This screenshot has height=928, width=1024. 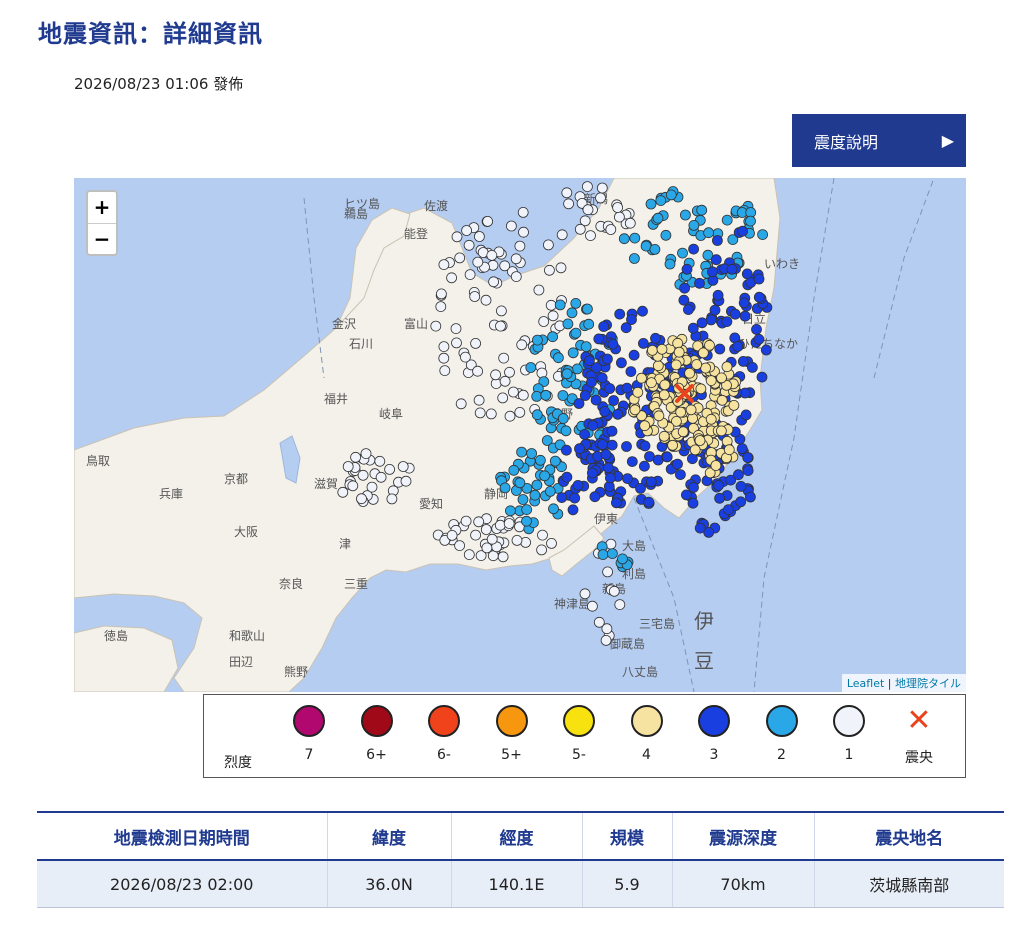 What do you see at coordinates (516, 836) in the screenshot?
I see `col-header-longitude: 經度` at bounding box center [516, 836].